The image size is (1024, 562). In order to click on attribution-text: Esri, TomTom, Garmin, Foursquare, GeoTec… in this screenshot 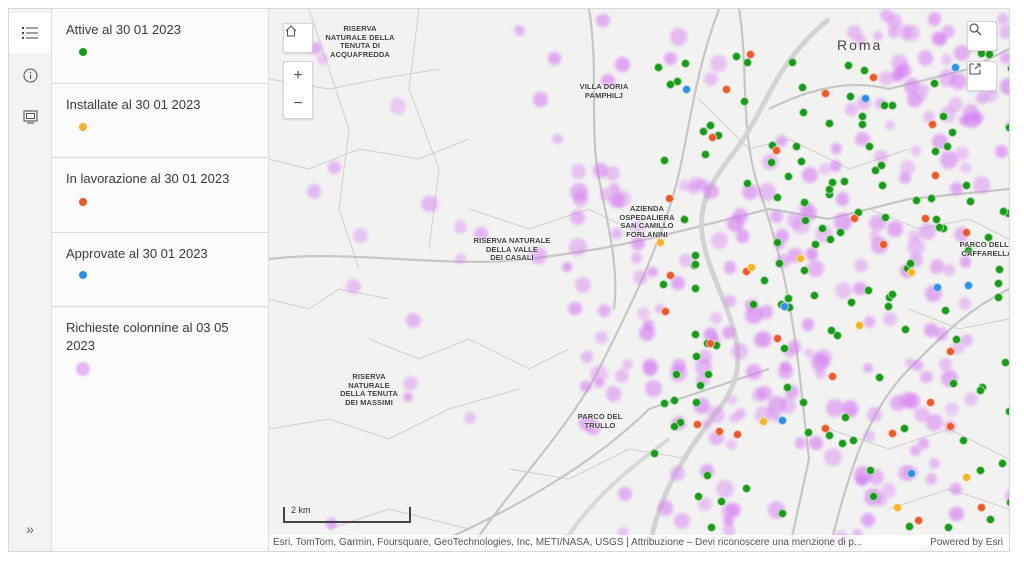, I will do `click(593, 543)`.